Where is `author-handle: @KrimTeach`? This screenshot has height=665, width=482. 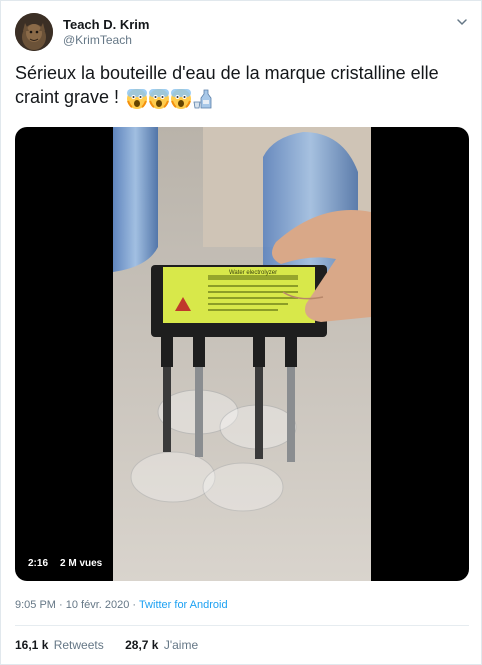 author-handle: @KrimTeach is located at coordinates (97, 40).